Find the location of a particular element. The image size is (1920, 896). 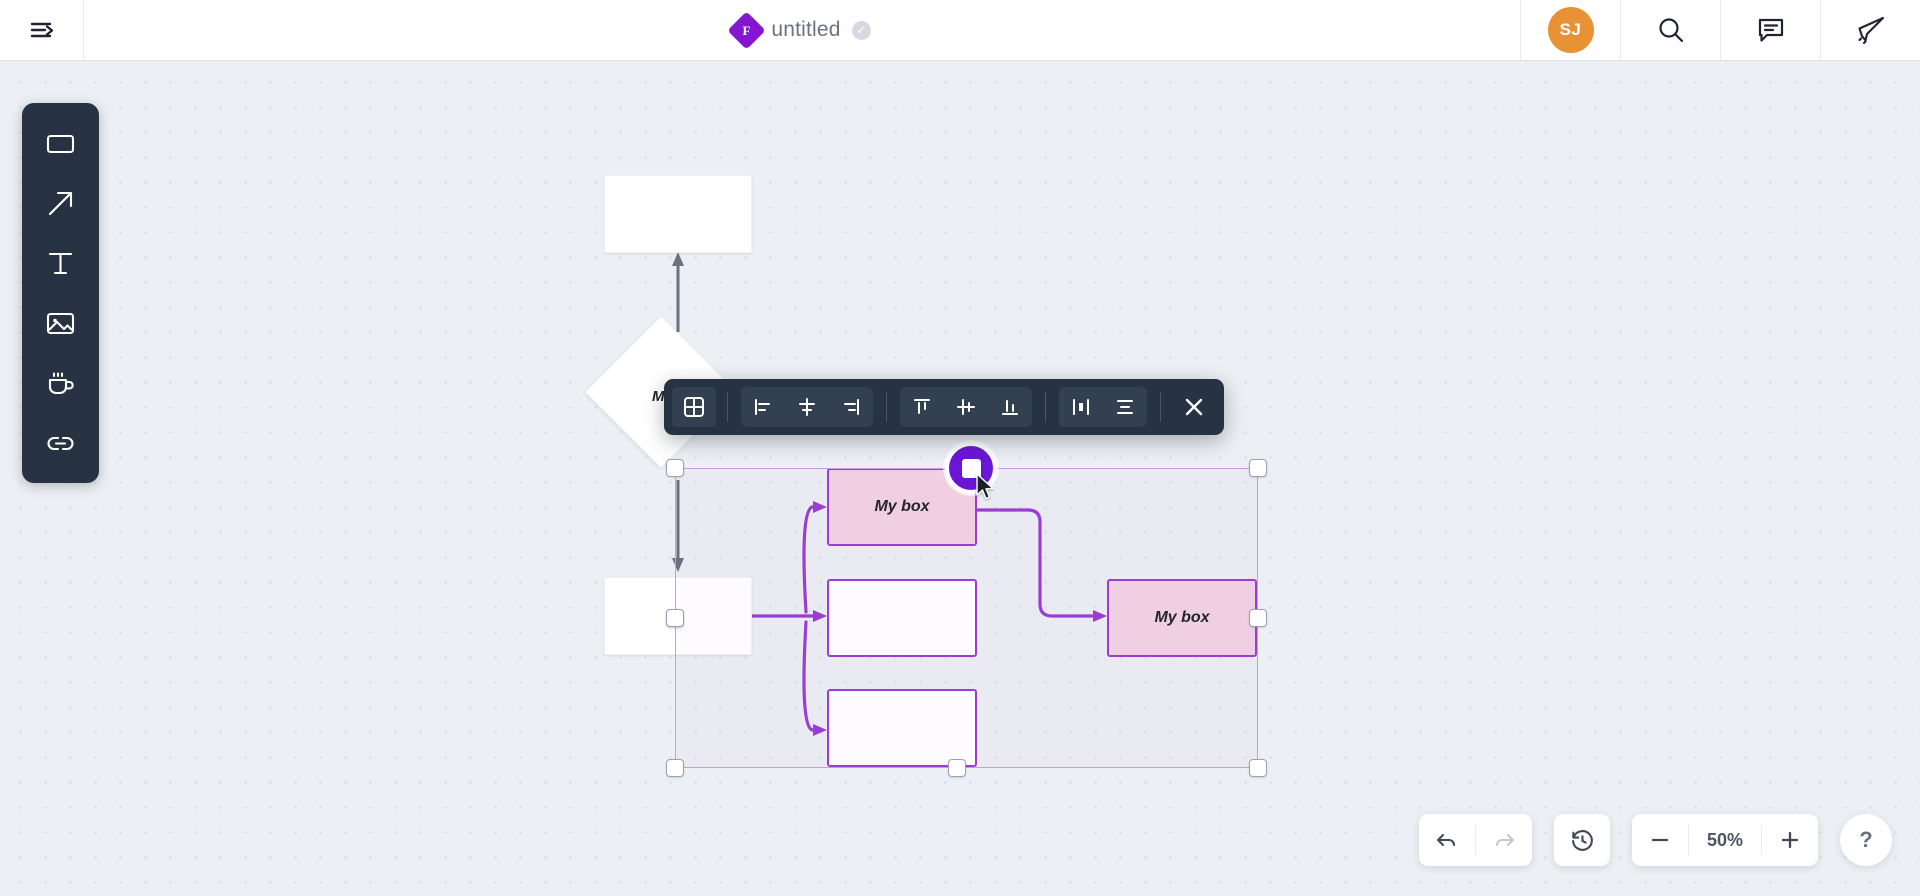

app-header: F untitled ✓ SJ is located at coordinates (960, 30).